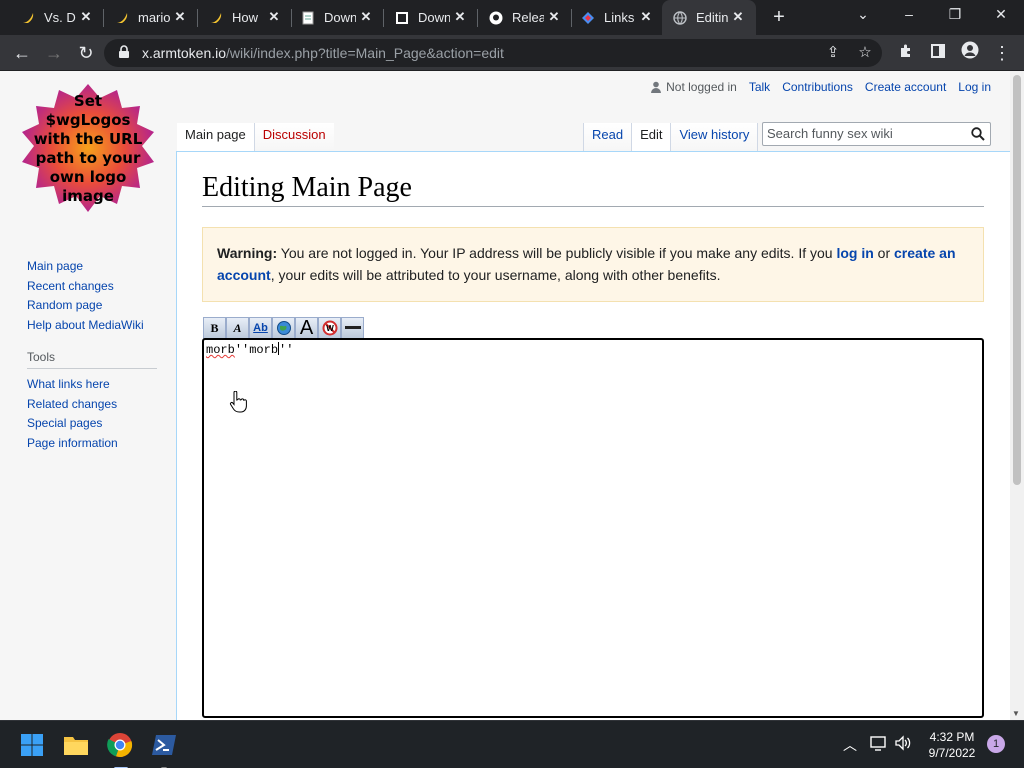 The image size is (1024, 768). I want to click on logo-line: Set, so click(88, 101).